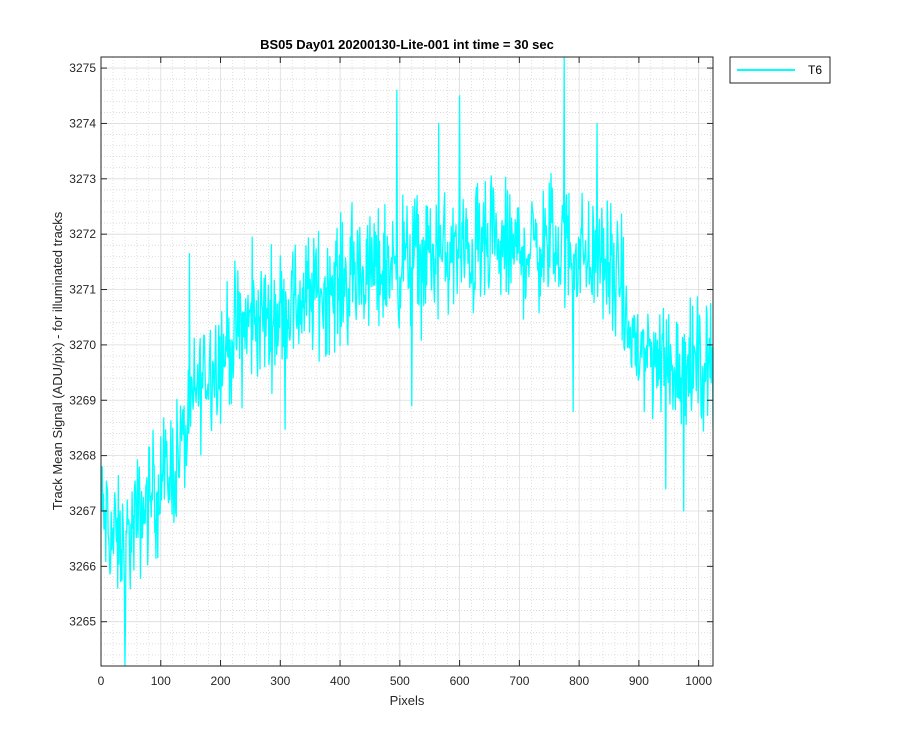 The width and height of the screenshot is (900, 750). I want to click on y-tick-label: 3265, so click(82, 622).